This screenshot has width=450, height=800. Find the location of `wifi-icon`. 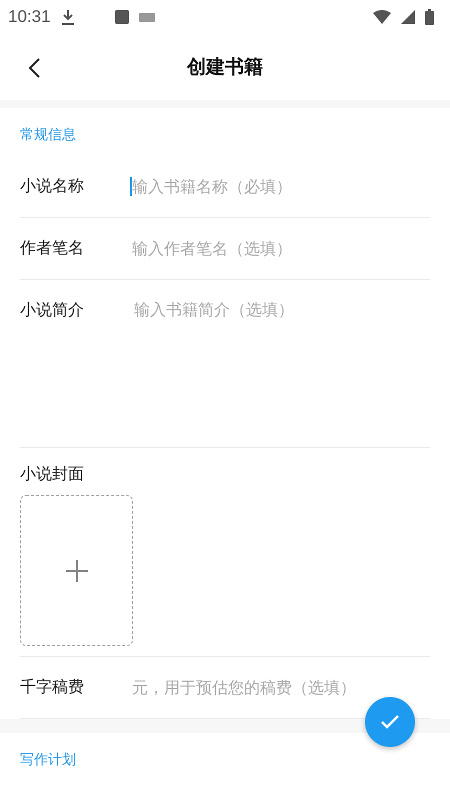

wifi-icon is located at coordinates (382, 17).